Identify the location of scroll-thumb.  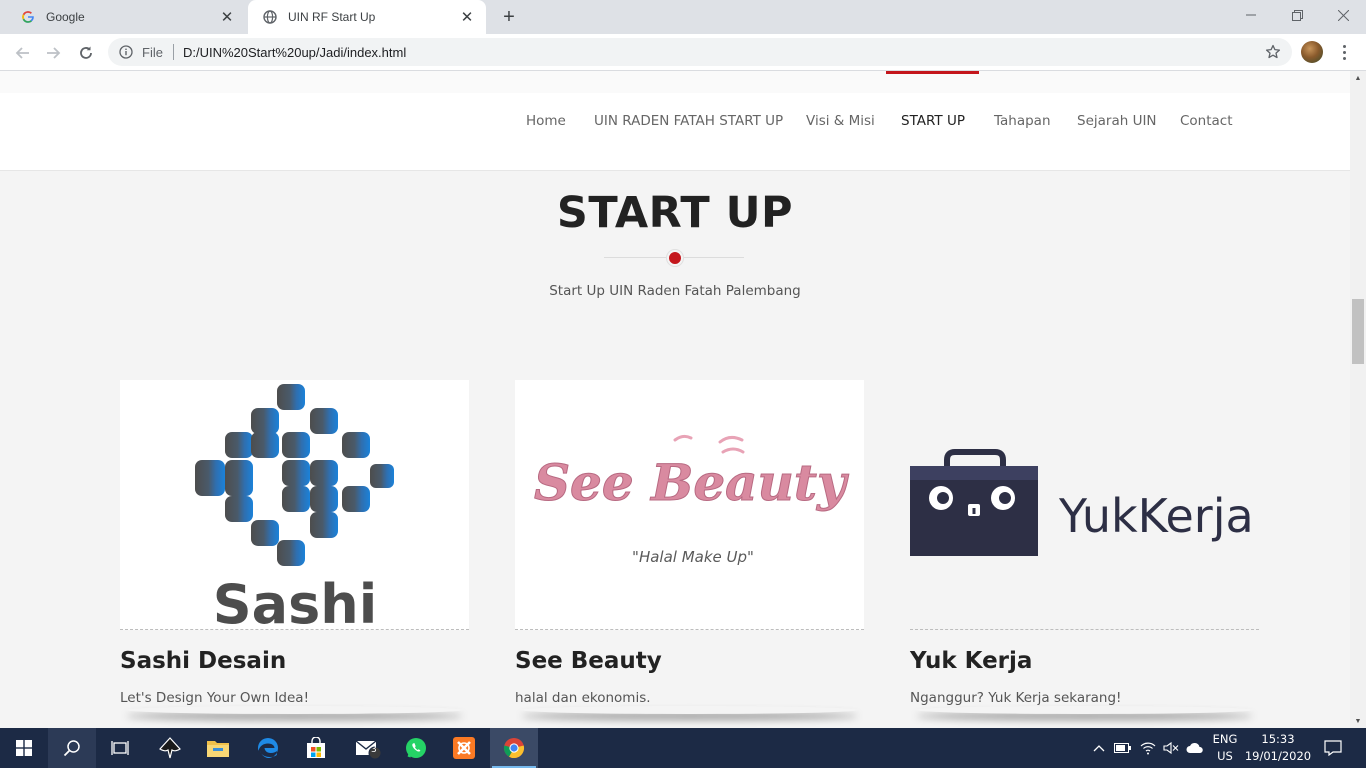
(1358, 331).